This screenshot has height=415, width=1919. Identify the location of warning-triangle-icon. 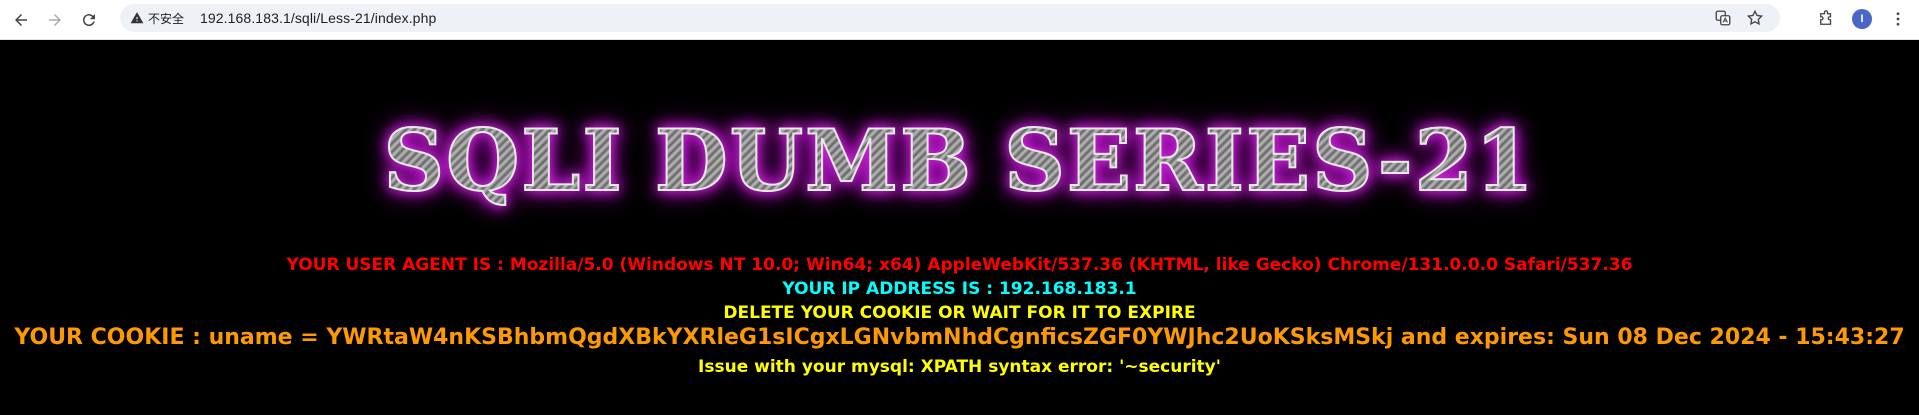
(137, 18).